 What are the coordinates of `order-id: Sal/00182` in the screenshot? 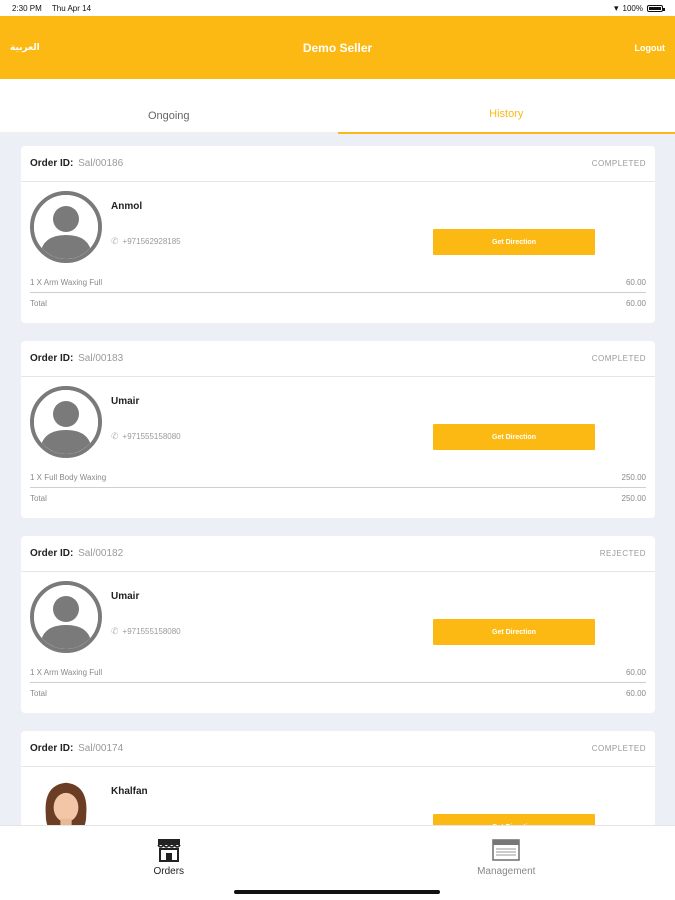 It's located at (101, 553).